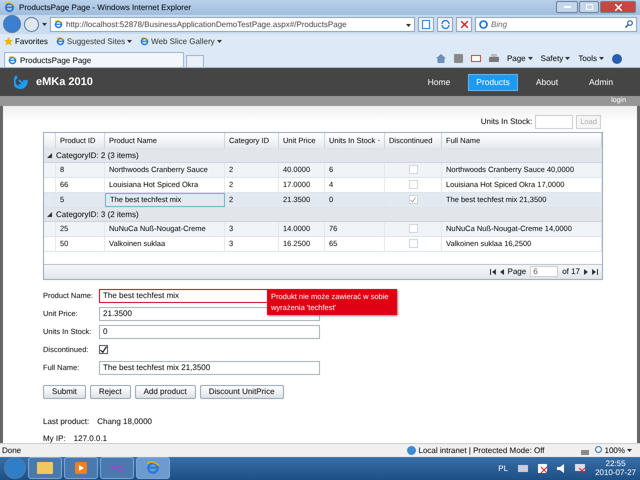  I want to click on favorites-button: Favorites, so click(31, 41).